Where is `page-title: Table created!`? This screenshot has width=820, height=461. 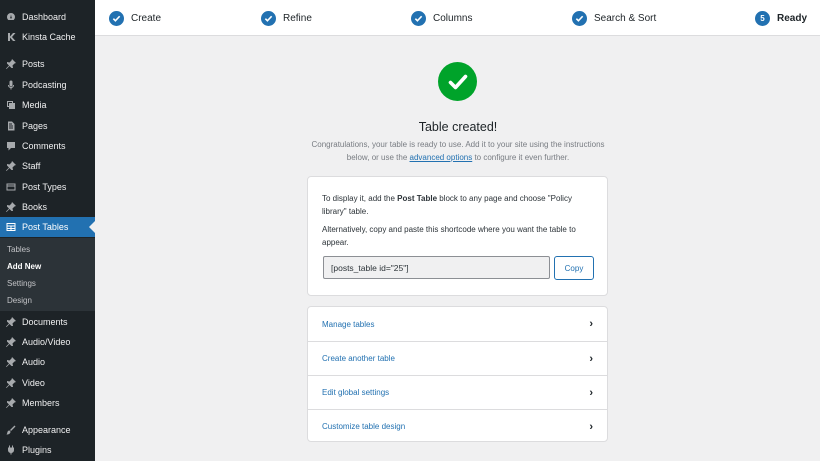
page-title: Table created! is located at coordinates (458, 127).